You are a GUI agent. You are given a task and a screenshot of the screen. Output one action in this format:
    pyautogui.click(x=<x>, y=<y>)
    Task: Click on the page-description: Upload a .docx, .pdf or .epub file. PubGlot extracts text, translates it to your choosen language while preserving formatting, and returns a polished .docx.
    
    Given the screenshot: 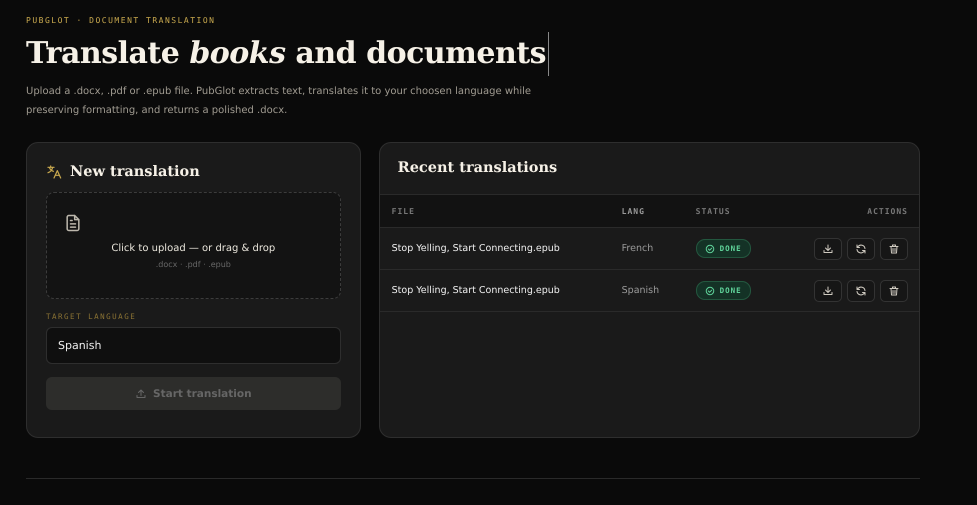 What is the action you would take?
    pyautogui.click(x=279, y=101)
    